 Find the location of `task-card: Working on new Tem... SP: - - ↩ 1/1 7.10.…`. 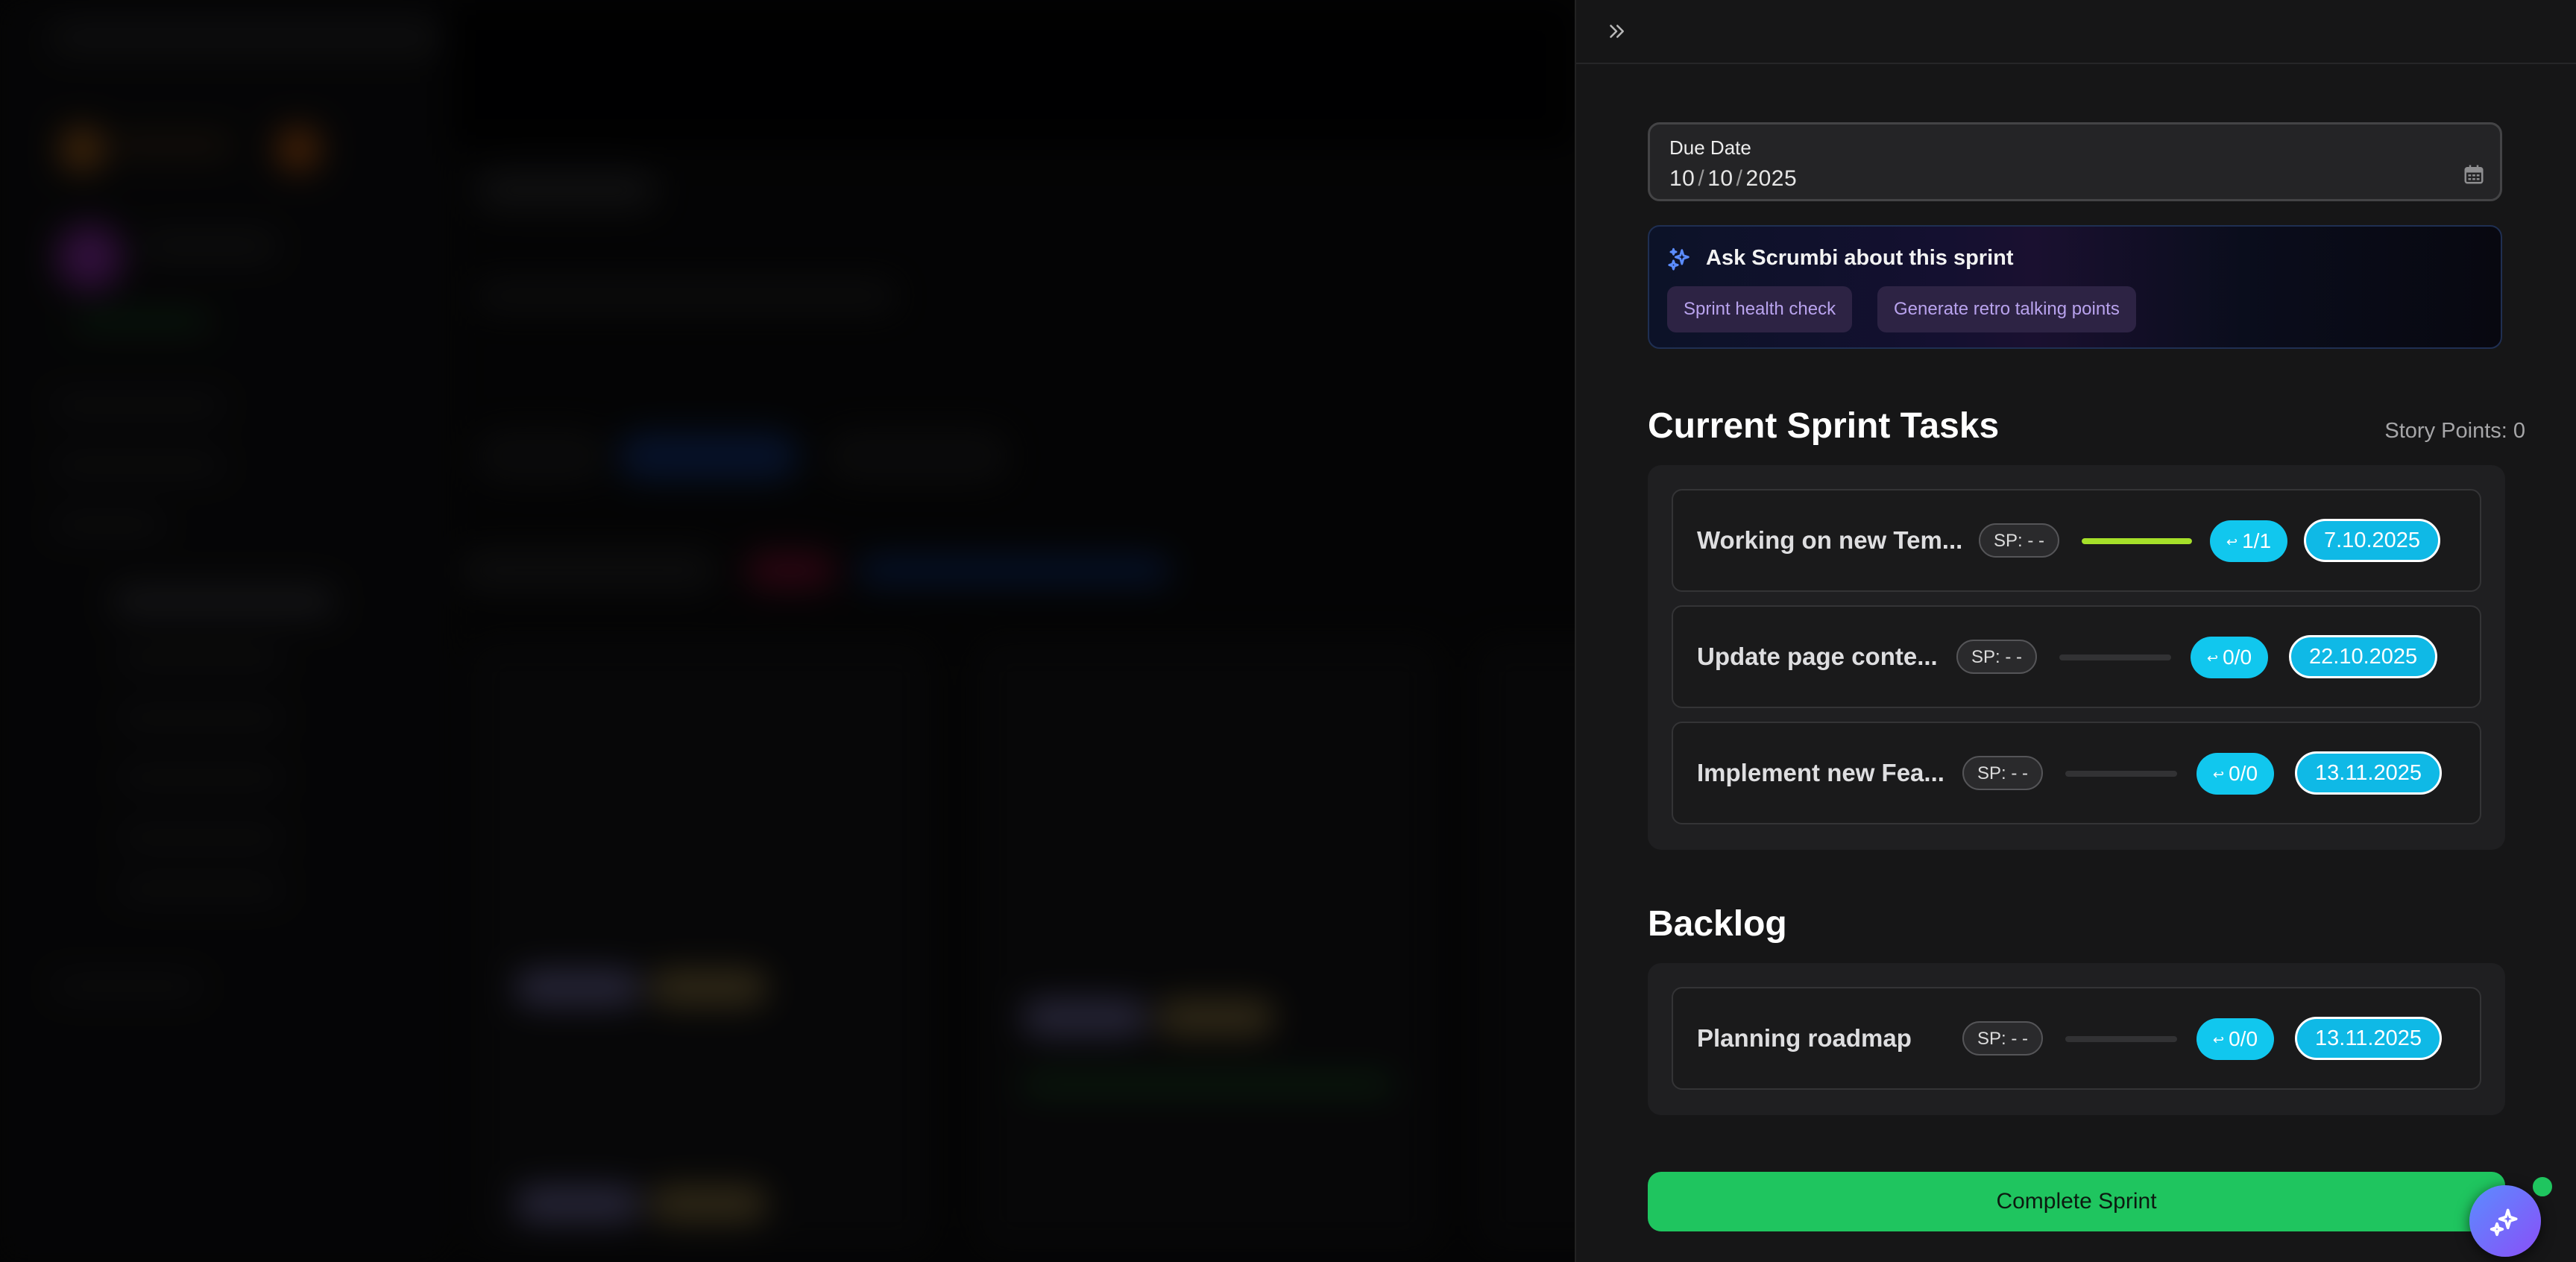

task-card: Working on new Tem... SP: - - ↩ 1/1 7.10.… is located at coordinates (2076, 540).